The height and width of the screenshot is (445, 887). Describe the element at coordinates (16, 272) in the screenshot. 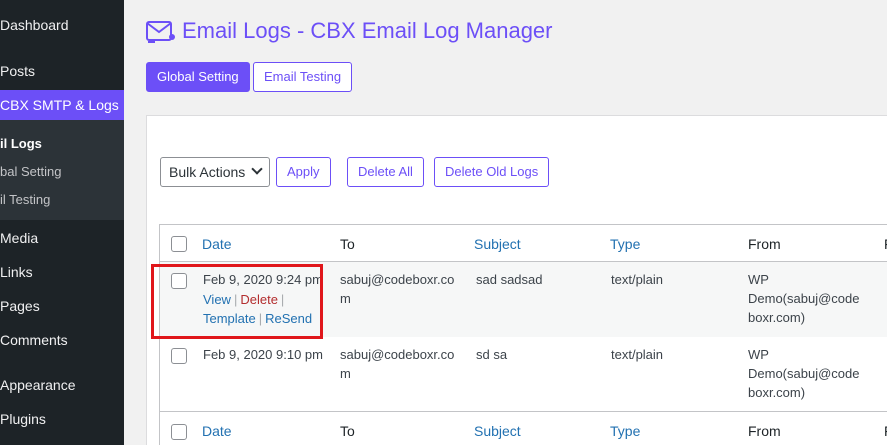

I see `sidebar-item-links: Links` at that location.